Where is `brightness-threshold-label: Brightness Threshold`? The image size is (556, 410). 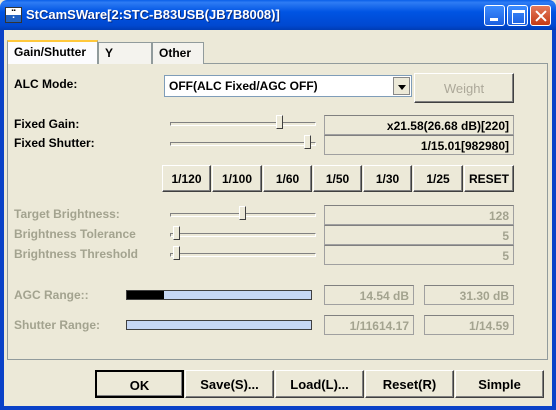 brightness-threshold-label: Brightness Threshold is located at coordinates (76, 254).